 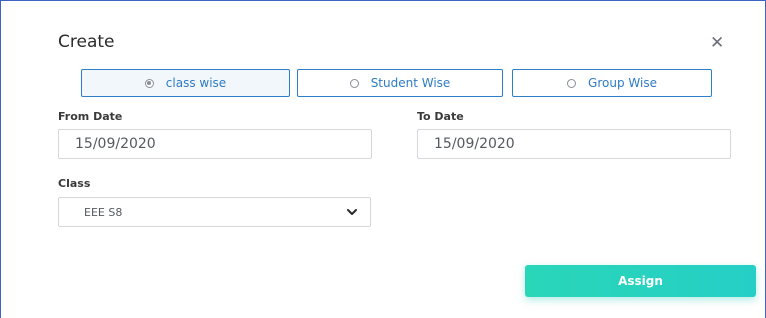 What do you see at coordinates (74, 183) in the screenshot?
I see `class-label: Class` at bounding box center [74, 183].